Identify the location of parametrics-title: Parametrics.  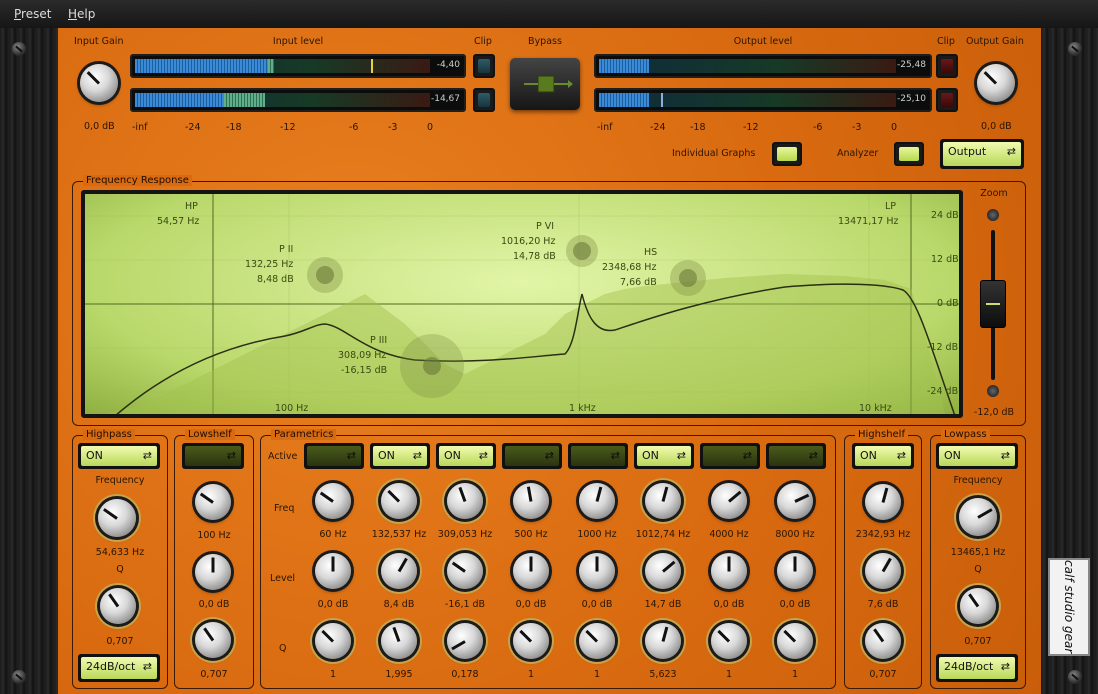
(304, 434).